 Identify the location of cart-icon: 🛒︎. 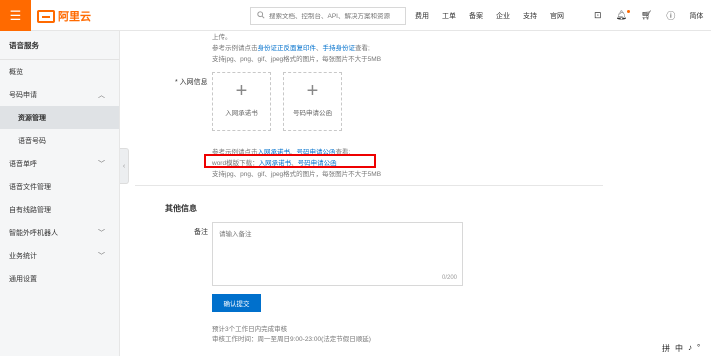
(646, 15).